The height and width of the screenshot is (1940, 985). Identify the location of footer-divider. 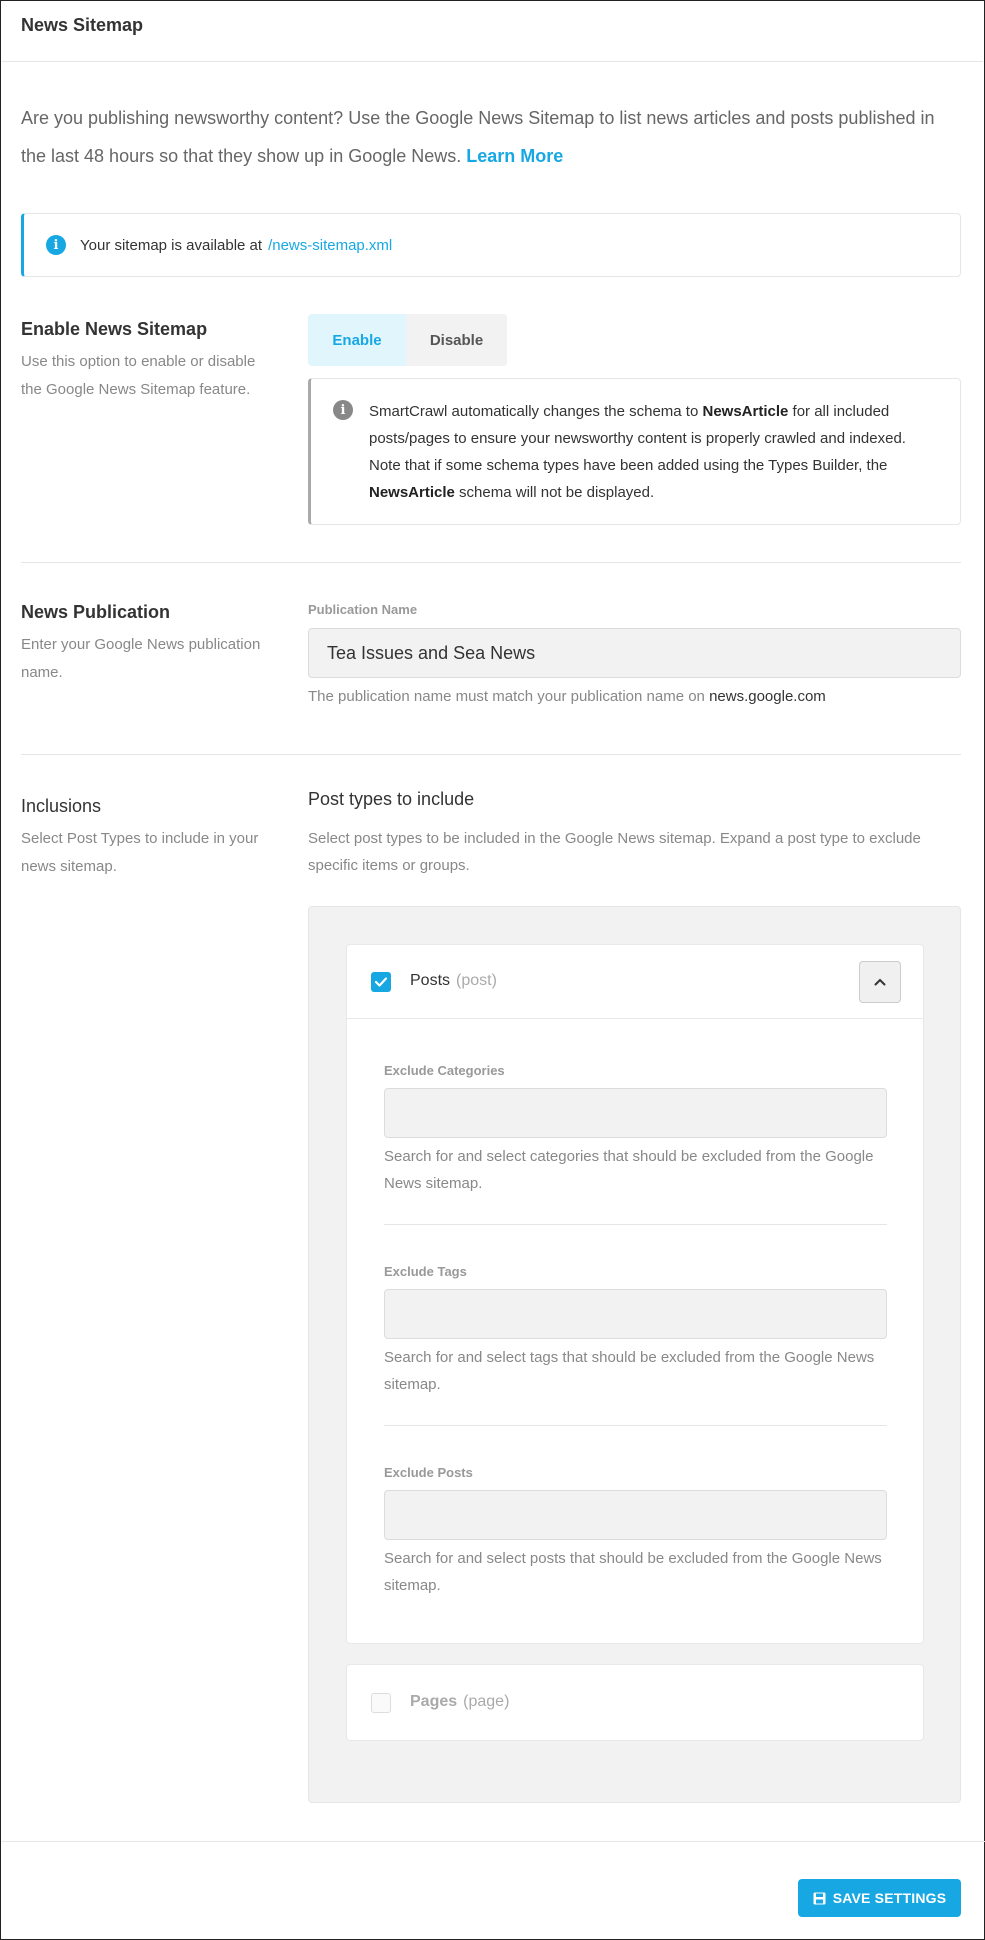
(493, 1841).